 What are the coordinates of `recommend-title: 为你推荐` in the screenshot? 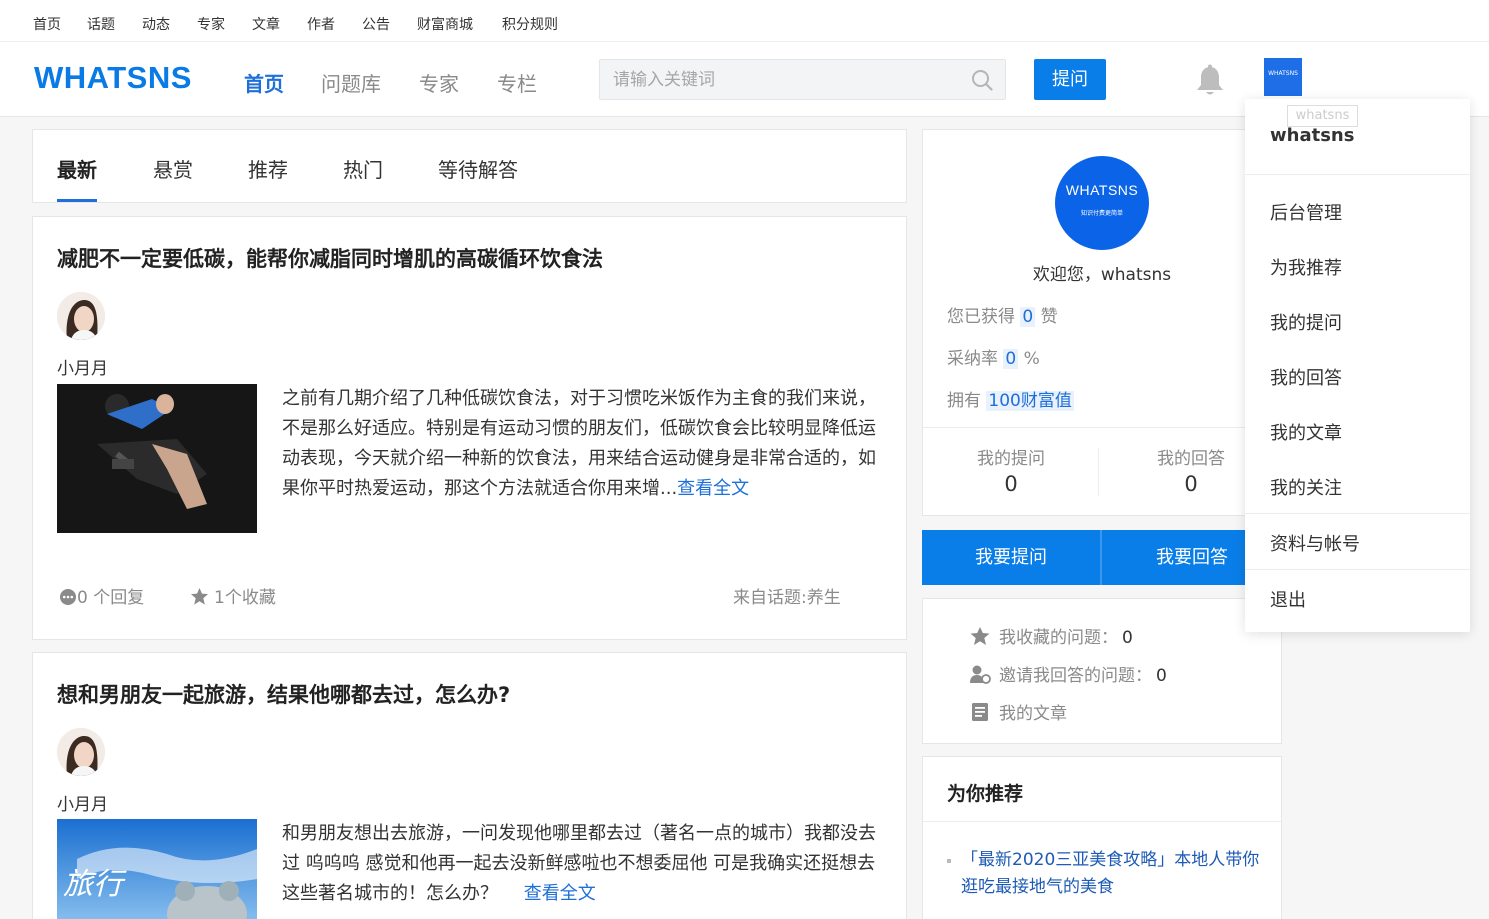 It's located at (985, 794).